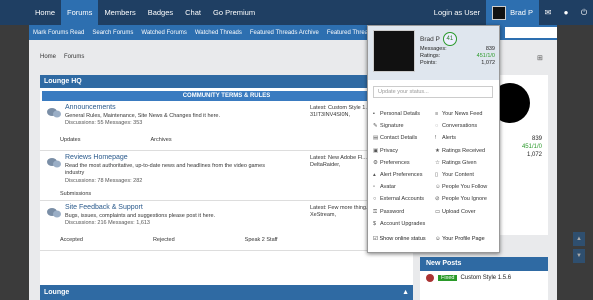 The height and width of the screenshot is (300, 593). I want to click on breadcrumb-home: Home, so click(48, 57).